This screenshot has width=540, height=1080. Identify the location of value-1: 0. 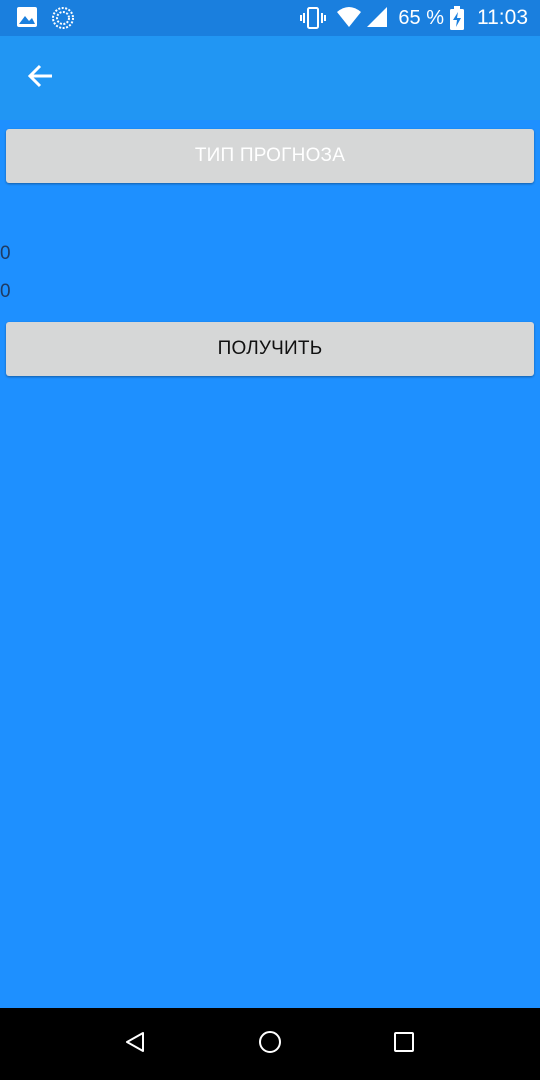
(5, 253).